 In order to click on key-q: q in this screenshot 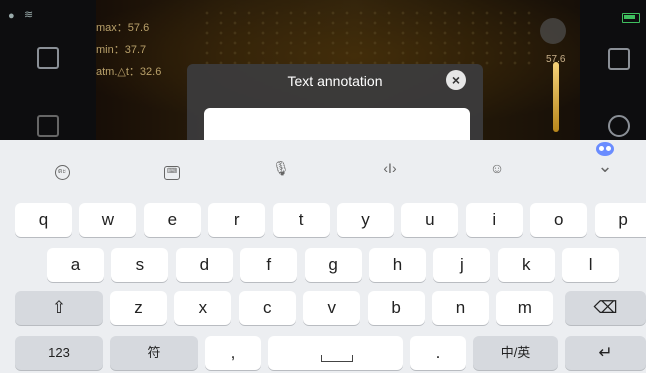, I will do `click(43, 220)`.